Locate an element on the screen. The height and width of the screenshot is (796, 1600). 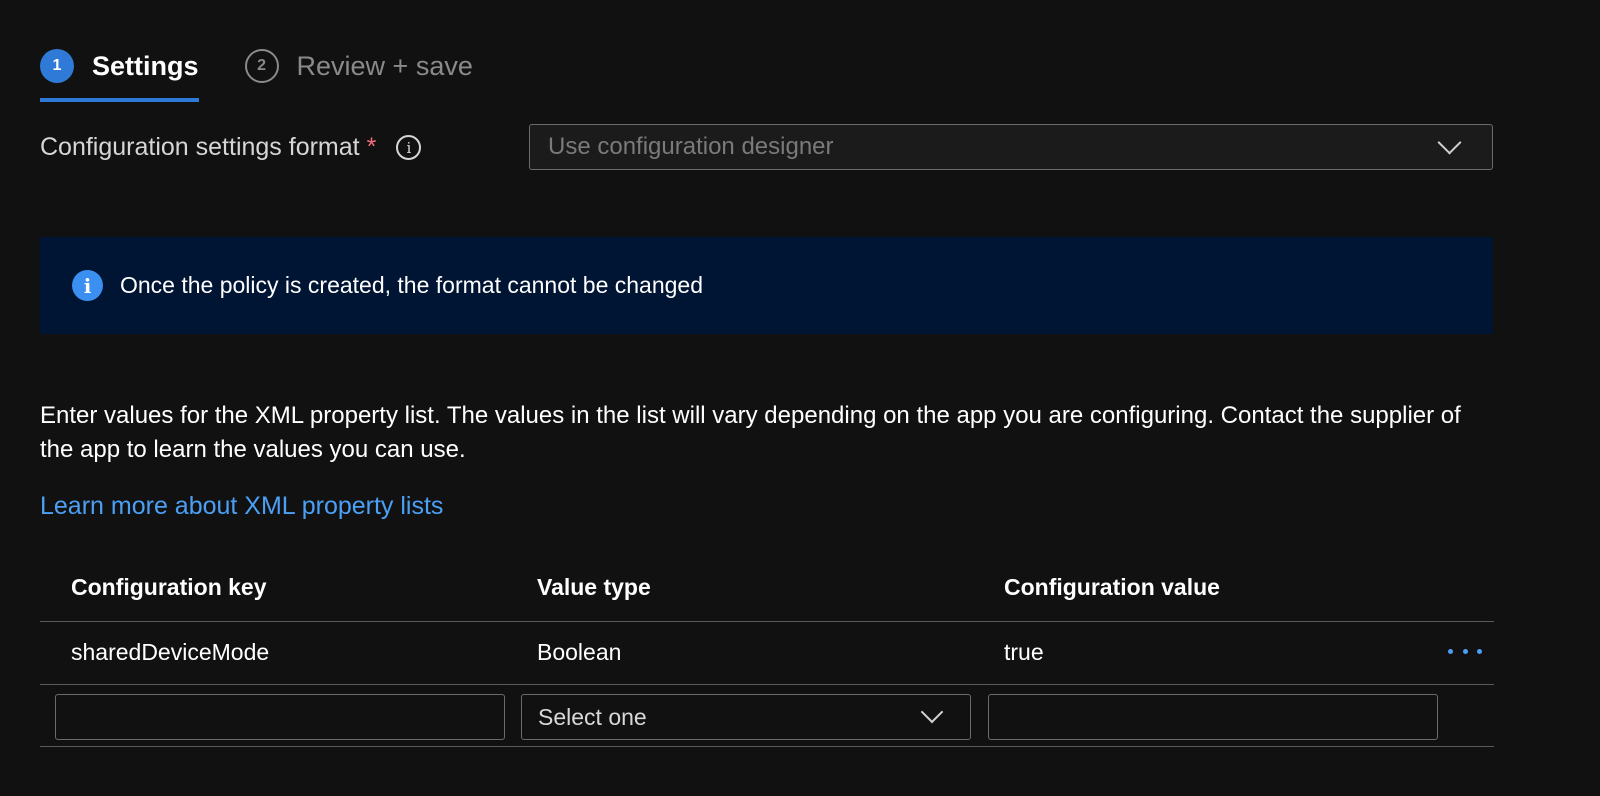
wizard-steps: 1 Settings 2 Review + save is located at coordinates (279, 73).